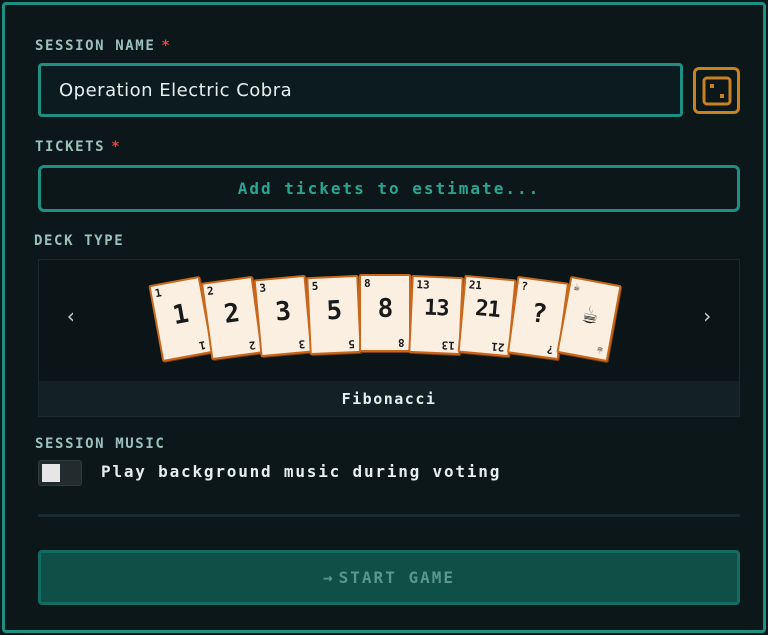  I want to click on deck-name: Fibonacci, so click(389, 398).